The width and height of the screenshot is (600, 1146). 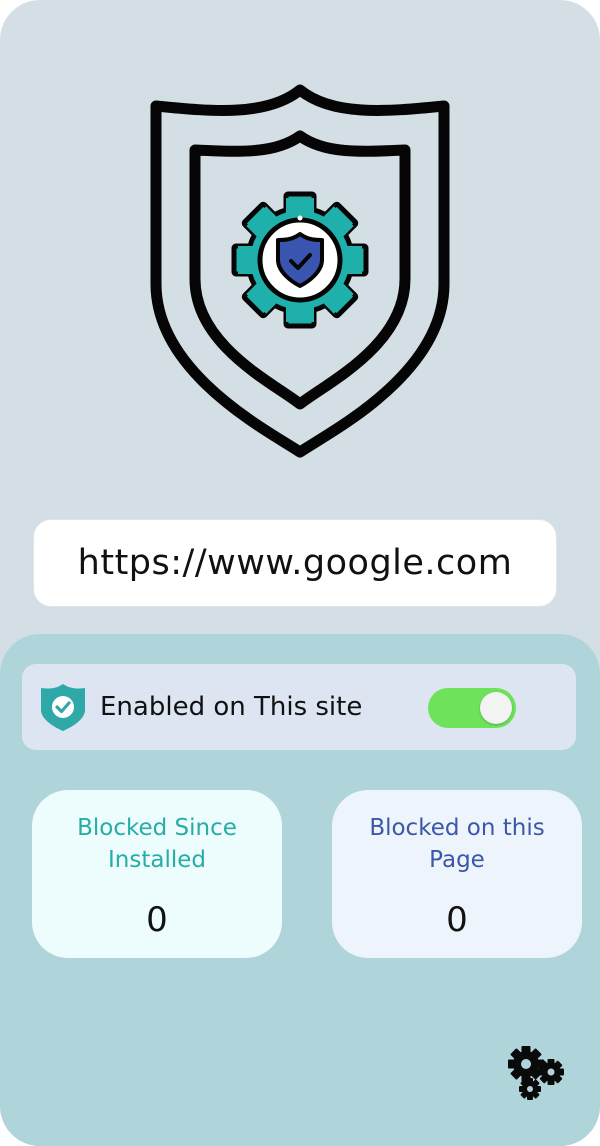 What do you see at coordinates (157, 920) in the screenshot?
I see `blocked-since-installed-count: 0` at bounding box center [157, 920].